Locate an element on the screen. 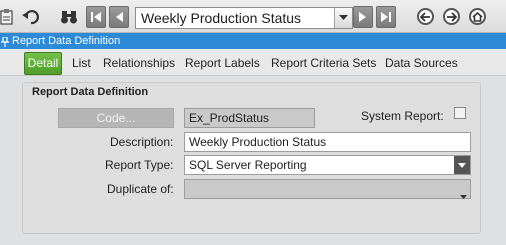 The height and width of the screenshot is (245, 506). duplicate-of-label: Duplicate of: is located at coordinates (140, 189).